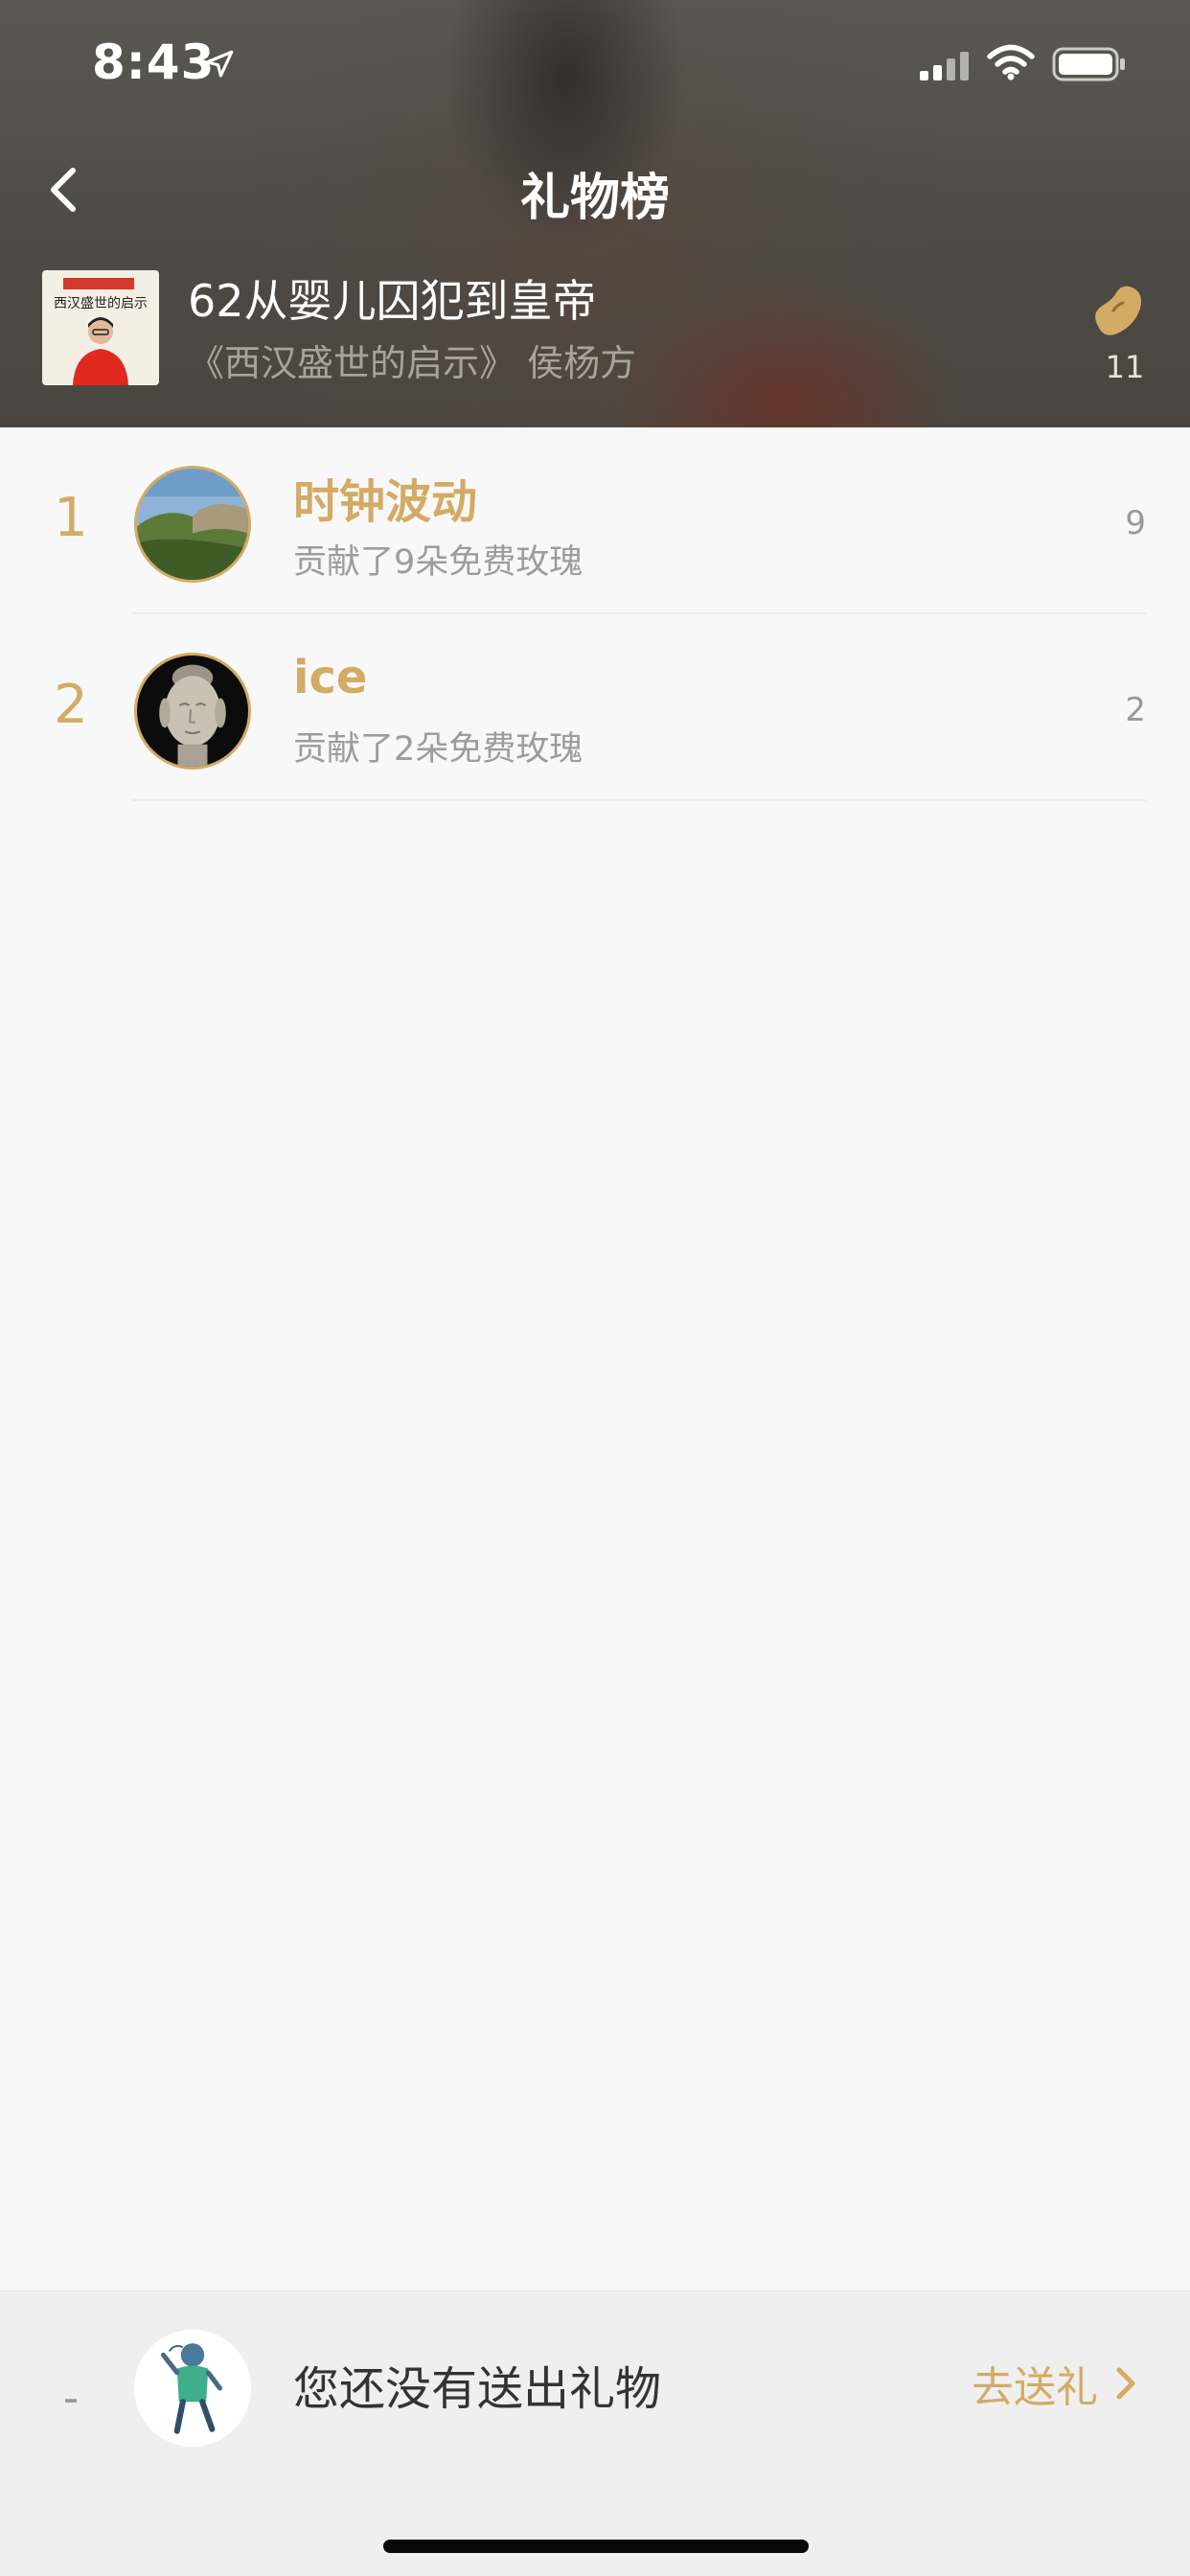 The width and height of the screenshot is (1190, 2576). I want to click on cartoon-avatar-image, so click(193, 2388).